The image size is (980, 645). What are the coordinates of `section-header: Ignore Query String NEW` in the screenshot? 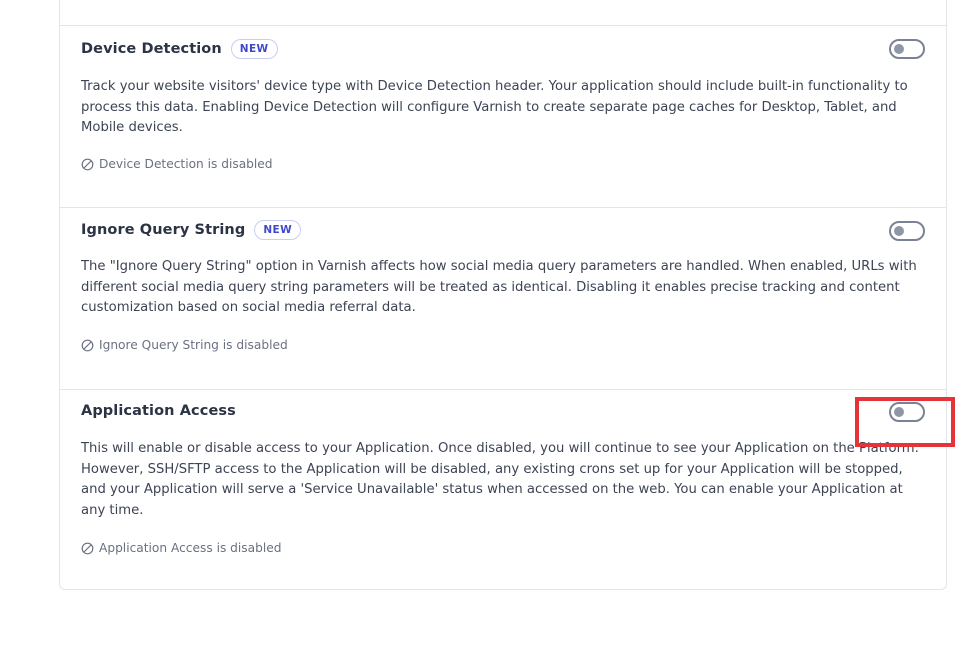 It's located at (191, 230).